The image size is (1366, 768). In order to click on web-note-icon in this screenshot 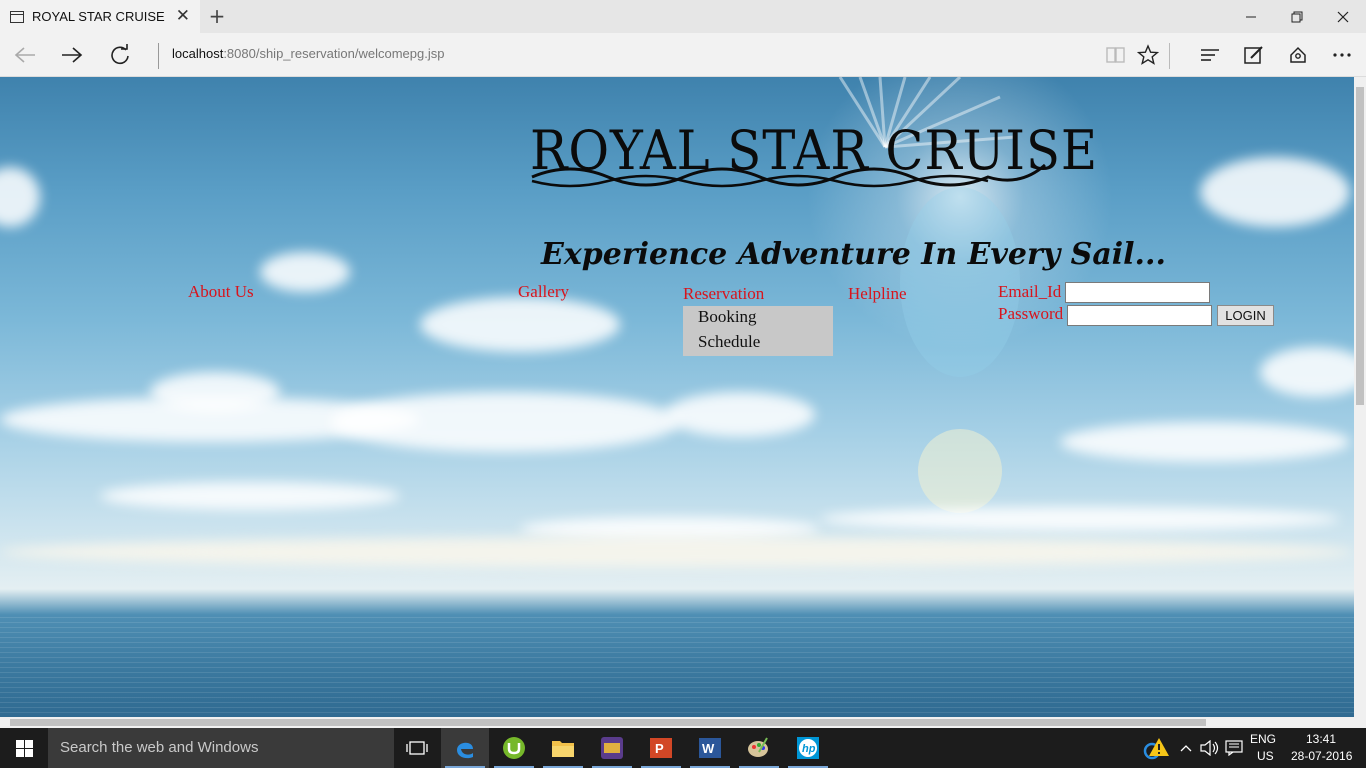, I will do `click(1253, 55)`.